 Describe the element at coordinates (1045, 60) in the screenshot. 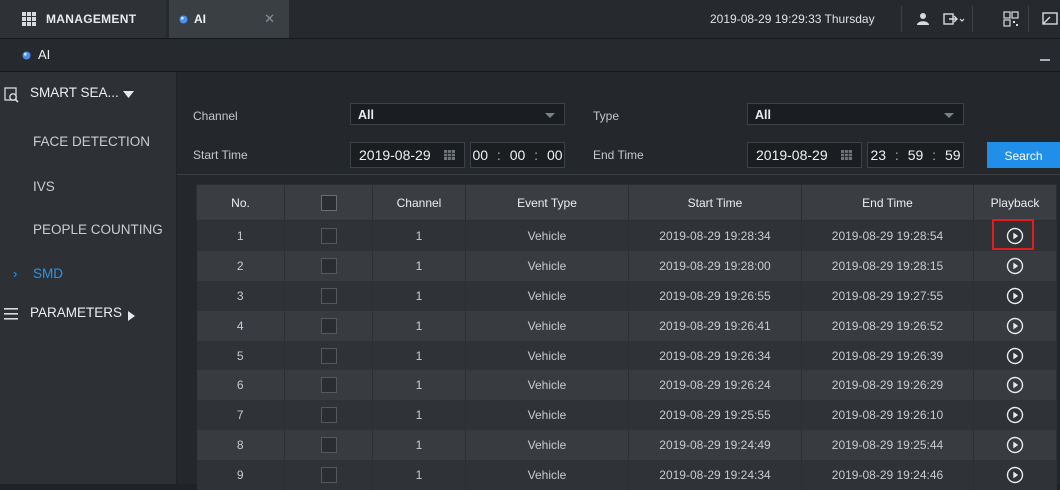

I see `minimize-icon` at that location.